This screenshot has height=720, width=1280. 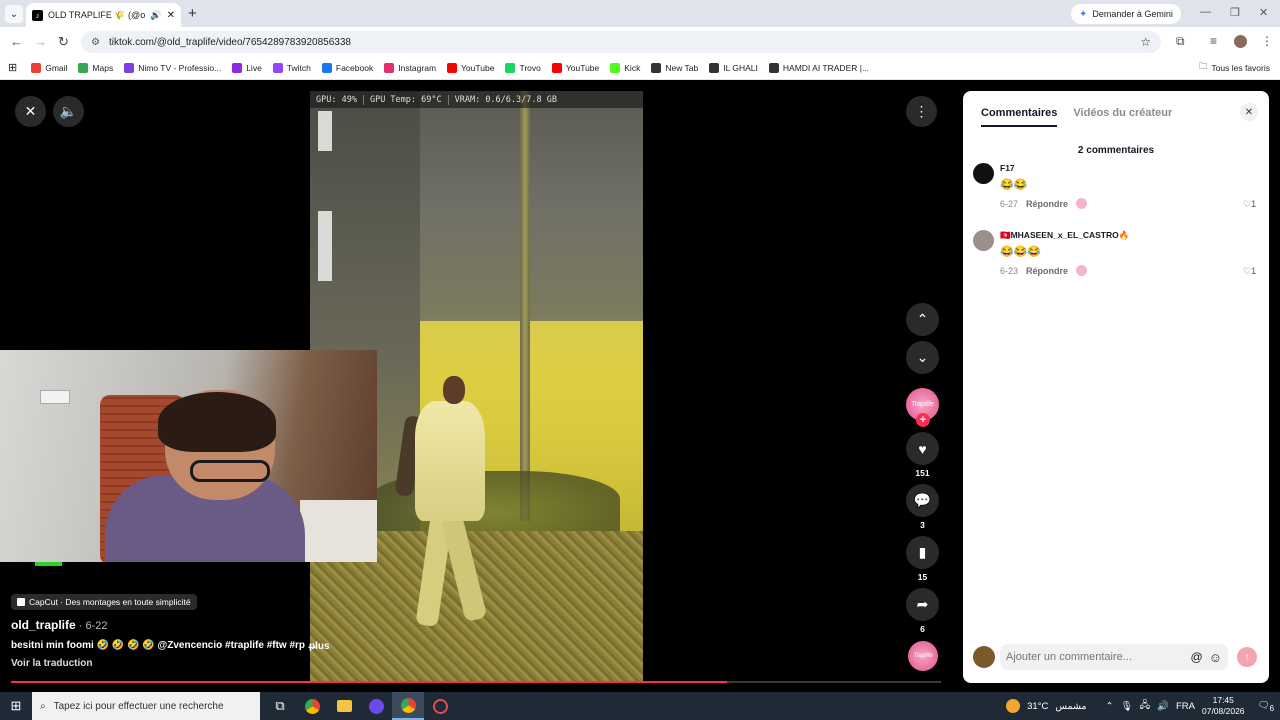 I want to click on weather-text: مشمس, so click(x=1070, y=706).